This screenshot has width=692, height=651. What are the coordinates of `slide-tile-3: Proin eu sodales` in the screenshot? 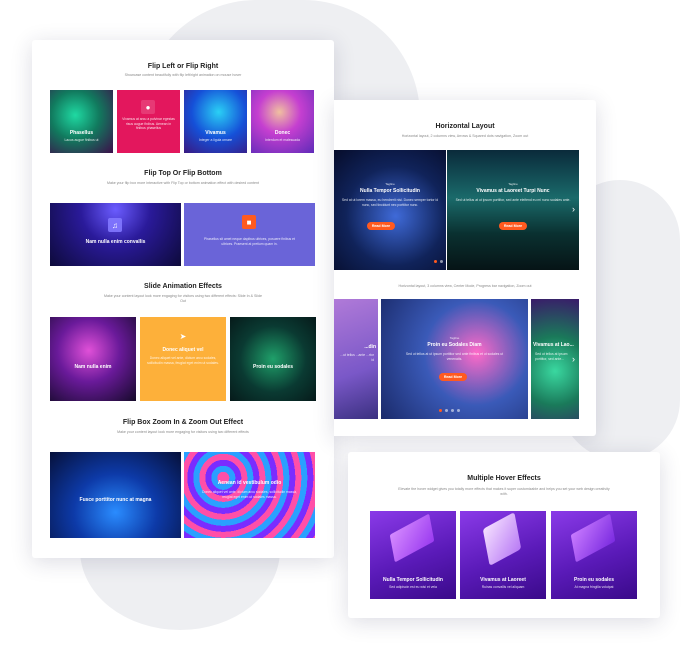 It's located at (273, 359).